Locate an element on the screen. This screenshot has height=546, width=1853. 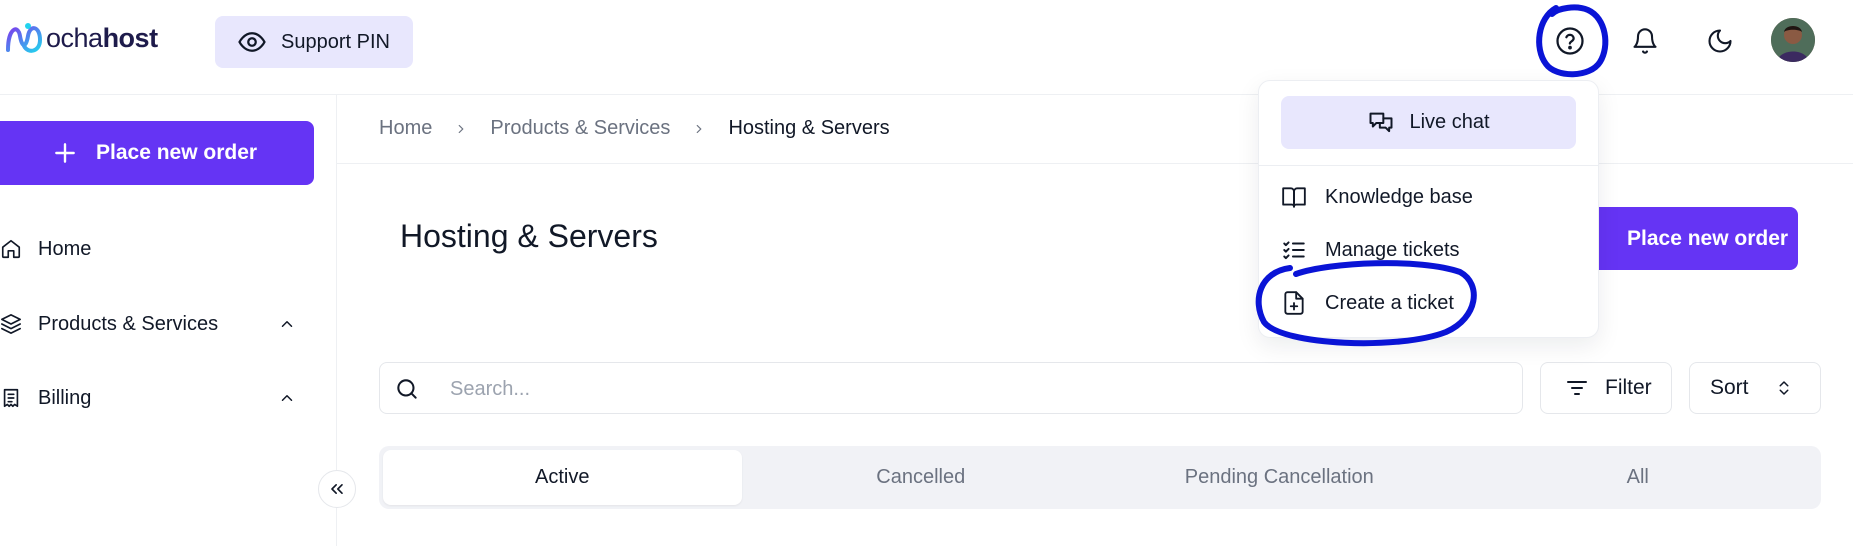
user-avatar is located at coordinates (1793, 40).